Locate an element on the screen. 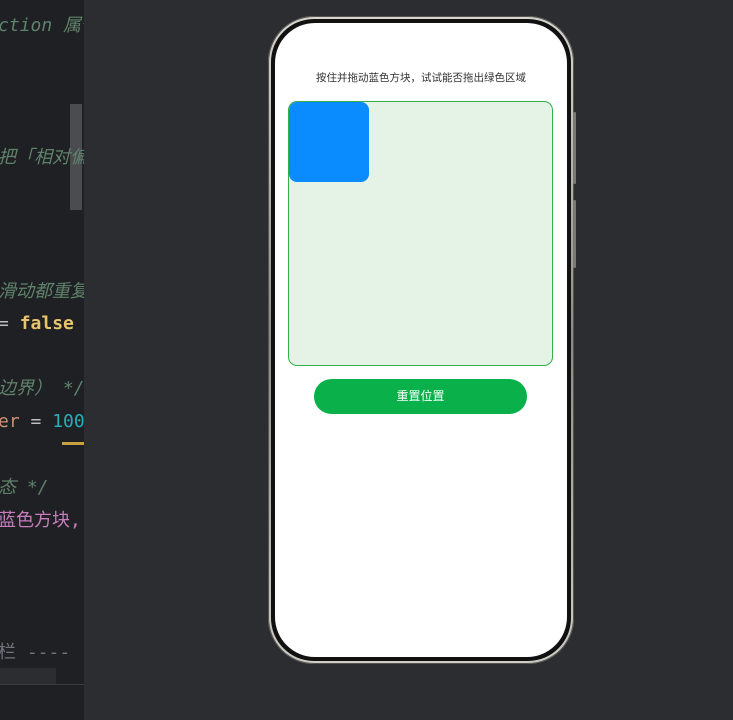 The width and height of the screenshot is (733, 720). code-line-2: 把「相对偏 is located at coordinates (42, 157).